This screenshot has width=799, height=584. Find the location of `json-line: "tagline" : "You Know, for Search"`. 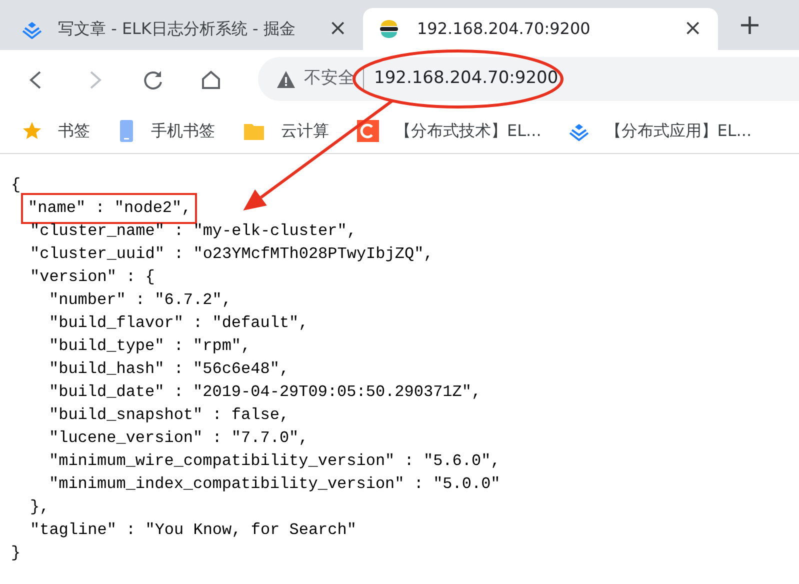

json-line: "tagline" : "You Know, for Search" is located at coordinates (193, 530).